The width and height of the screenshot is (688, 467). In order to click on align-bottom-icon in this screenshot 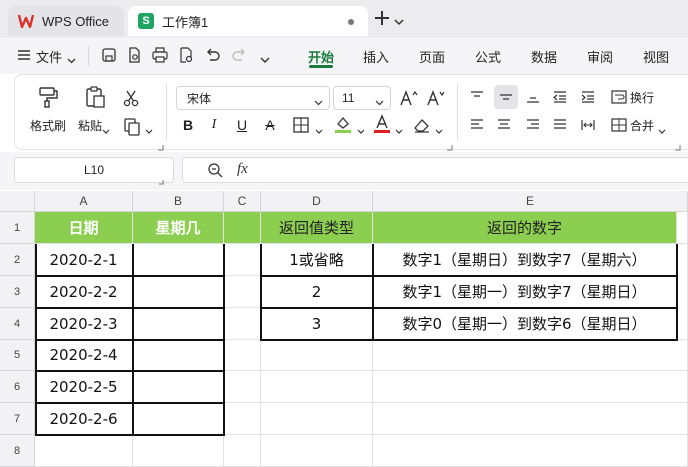, I will do `click(533, 97)`.